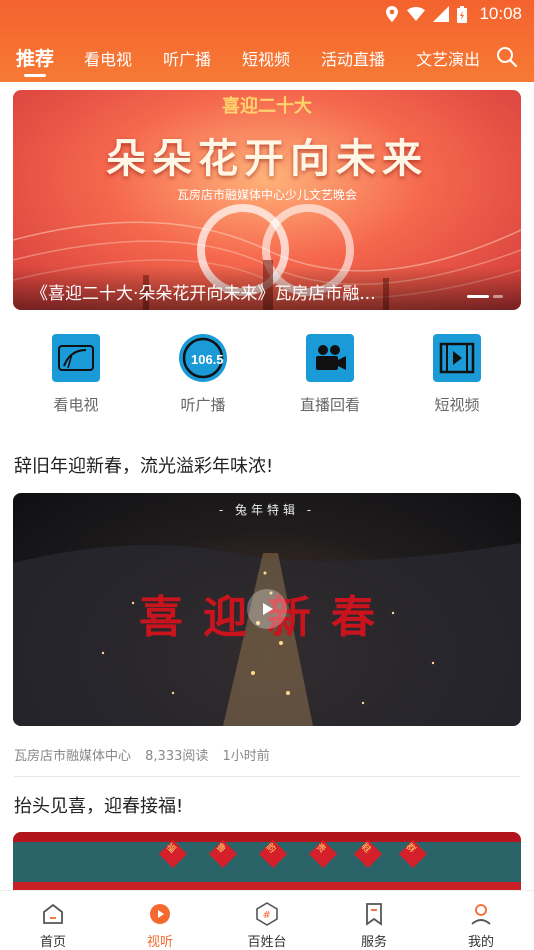 The width and height of the screenshot is (534, 950). I want to click on tab-recommend: 推荐, so click(35, 57).